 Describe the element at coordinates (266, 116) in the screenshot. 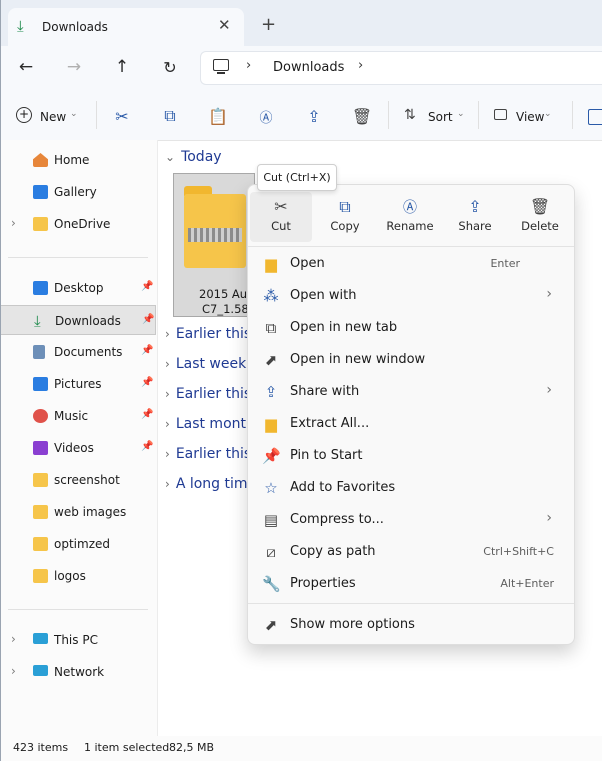

I see `rename-toolbar-button: Ⓐ` at that location.